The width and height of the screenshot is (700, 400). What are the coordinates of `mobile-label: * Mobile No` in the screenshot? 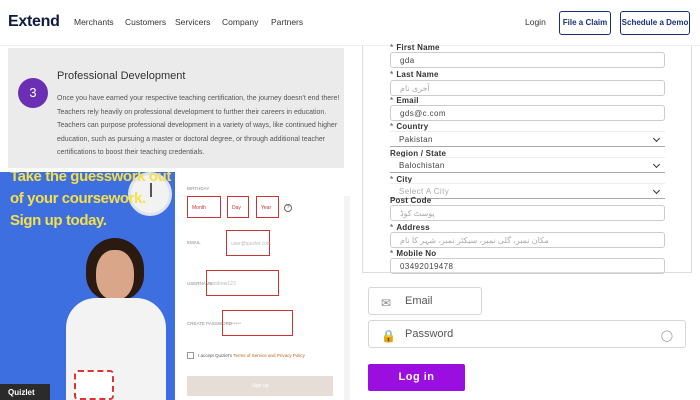 It's located at (413, 253).